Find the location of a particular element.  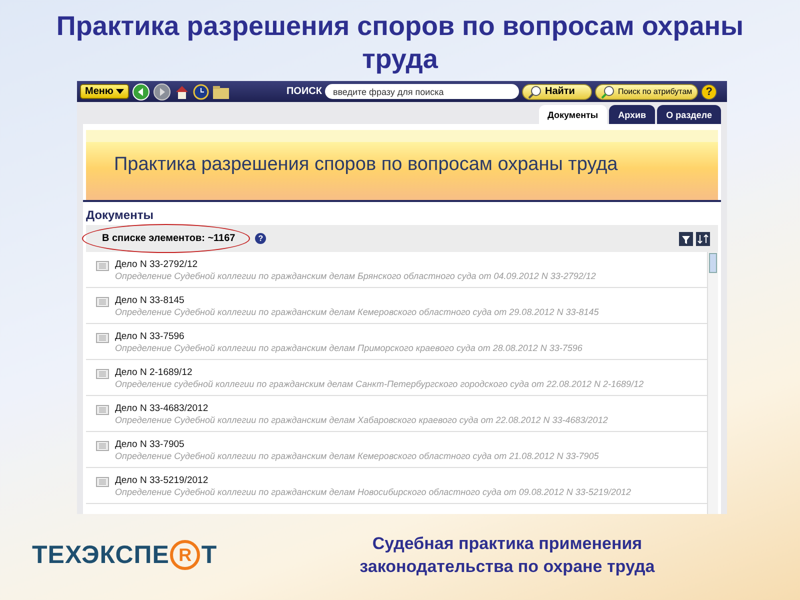

logo: ТЕХЭКСПЕ R Т is located at coordinates (125, 555).